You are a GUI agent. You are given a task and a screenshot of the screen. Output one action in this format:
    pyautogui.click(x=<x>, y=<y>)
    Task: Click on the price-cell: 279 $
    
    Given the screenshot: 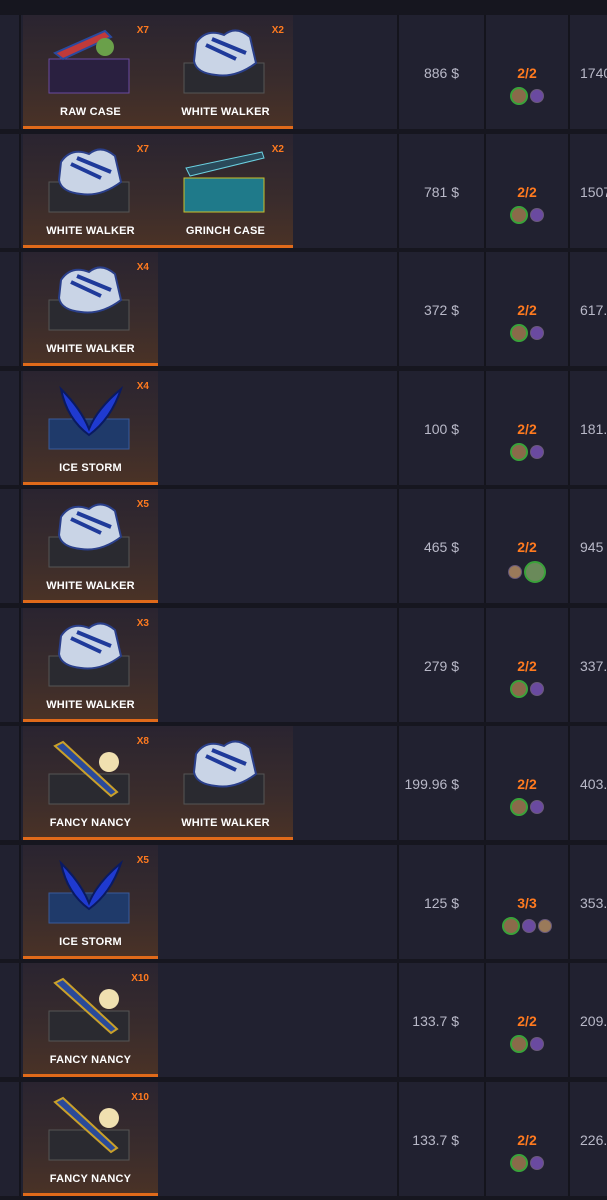 What is the action you would take?
    pyautogui.click(x=441, y=664)
    